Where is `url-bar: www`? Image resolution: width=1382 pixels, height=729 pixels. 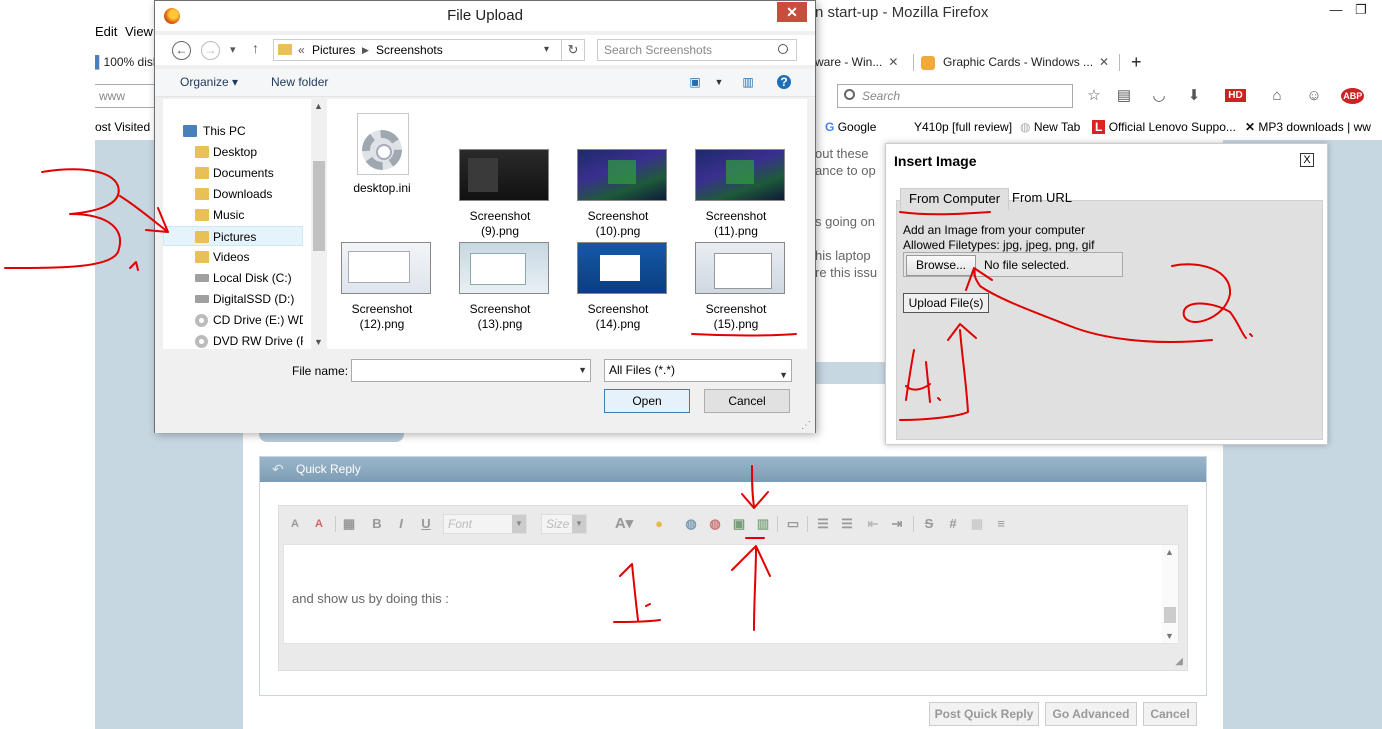 url-bar: www is located at coordinates (125, 96).